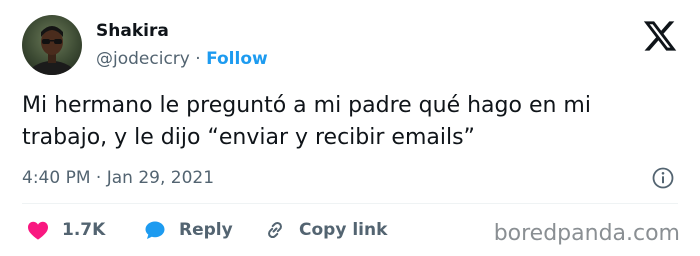 The width and height of the screenshot is (700, 256). Describe the element at coordinates (586, 233) in the screenshot. I see `watermark: boredpanda.com` at that location.